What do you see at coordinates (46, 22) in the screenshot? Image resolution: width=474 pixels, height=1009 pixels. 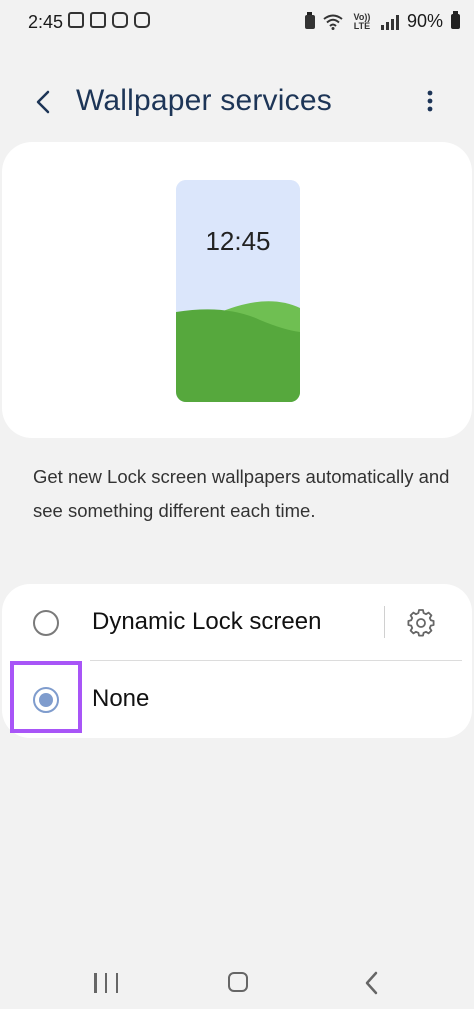 I see `status-time: 2:45` at bounding box center [46, 22].